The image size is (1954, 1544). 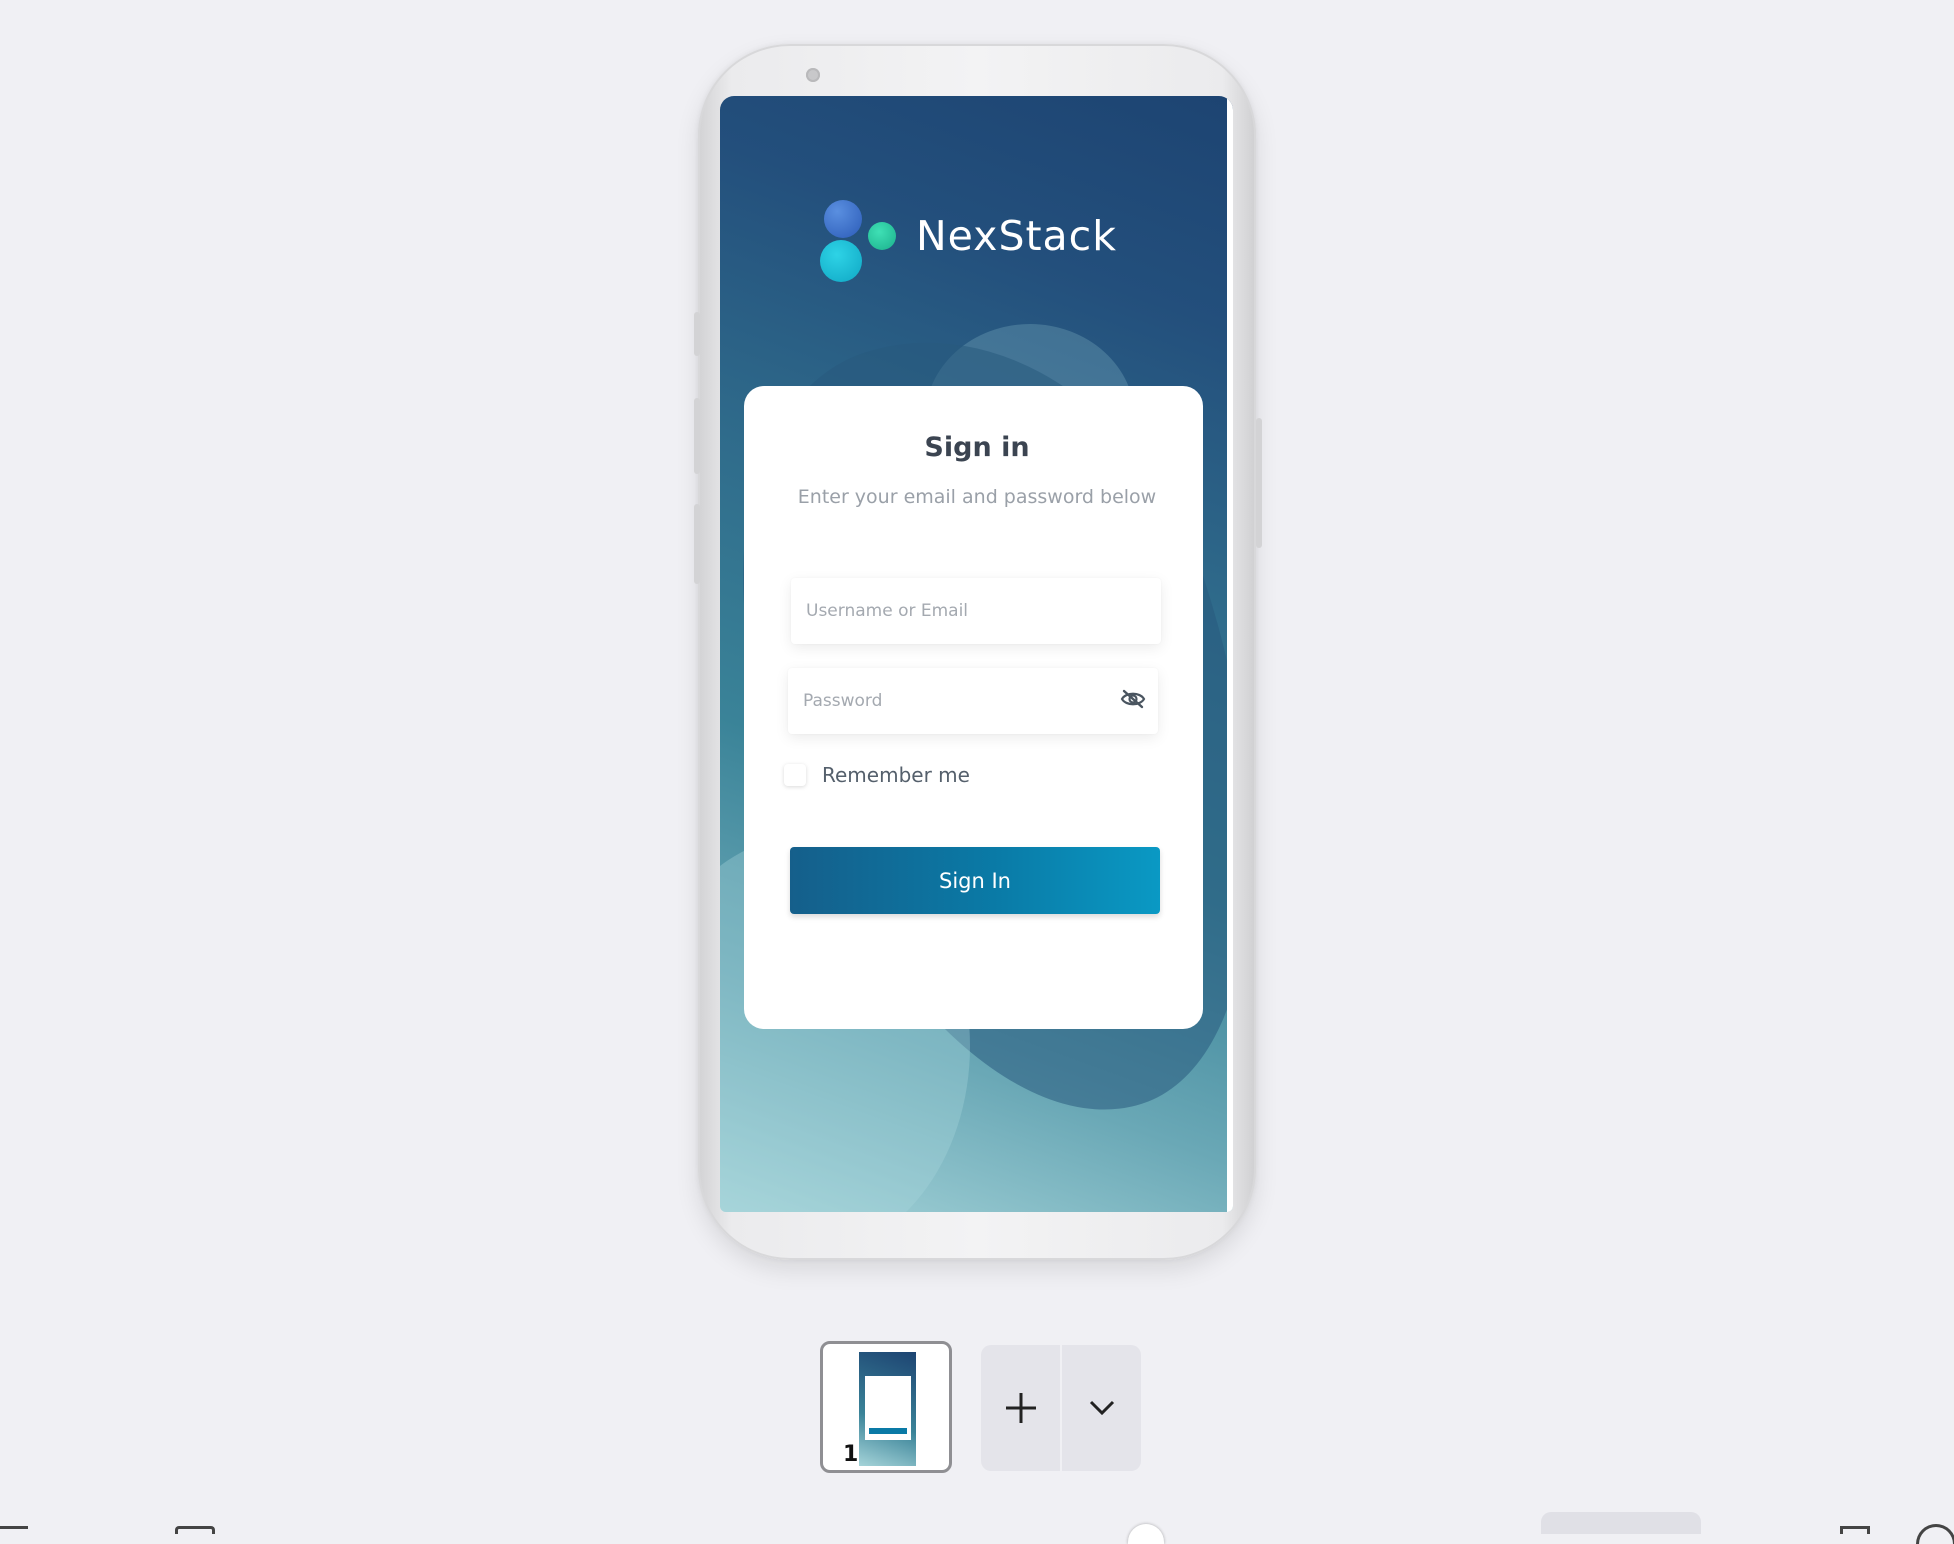 I want to click on help-icon, so click(x=1935, y=1534).